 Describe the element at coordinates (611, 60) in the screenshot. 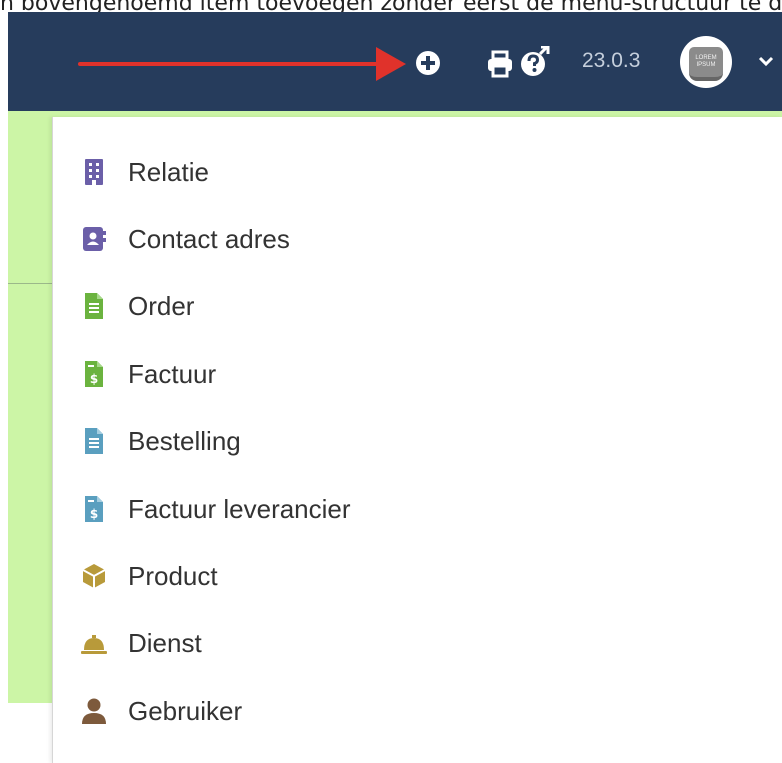

I see `version-label: 23.0.3` at that location.